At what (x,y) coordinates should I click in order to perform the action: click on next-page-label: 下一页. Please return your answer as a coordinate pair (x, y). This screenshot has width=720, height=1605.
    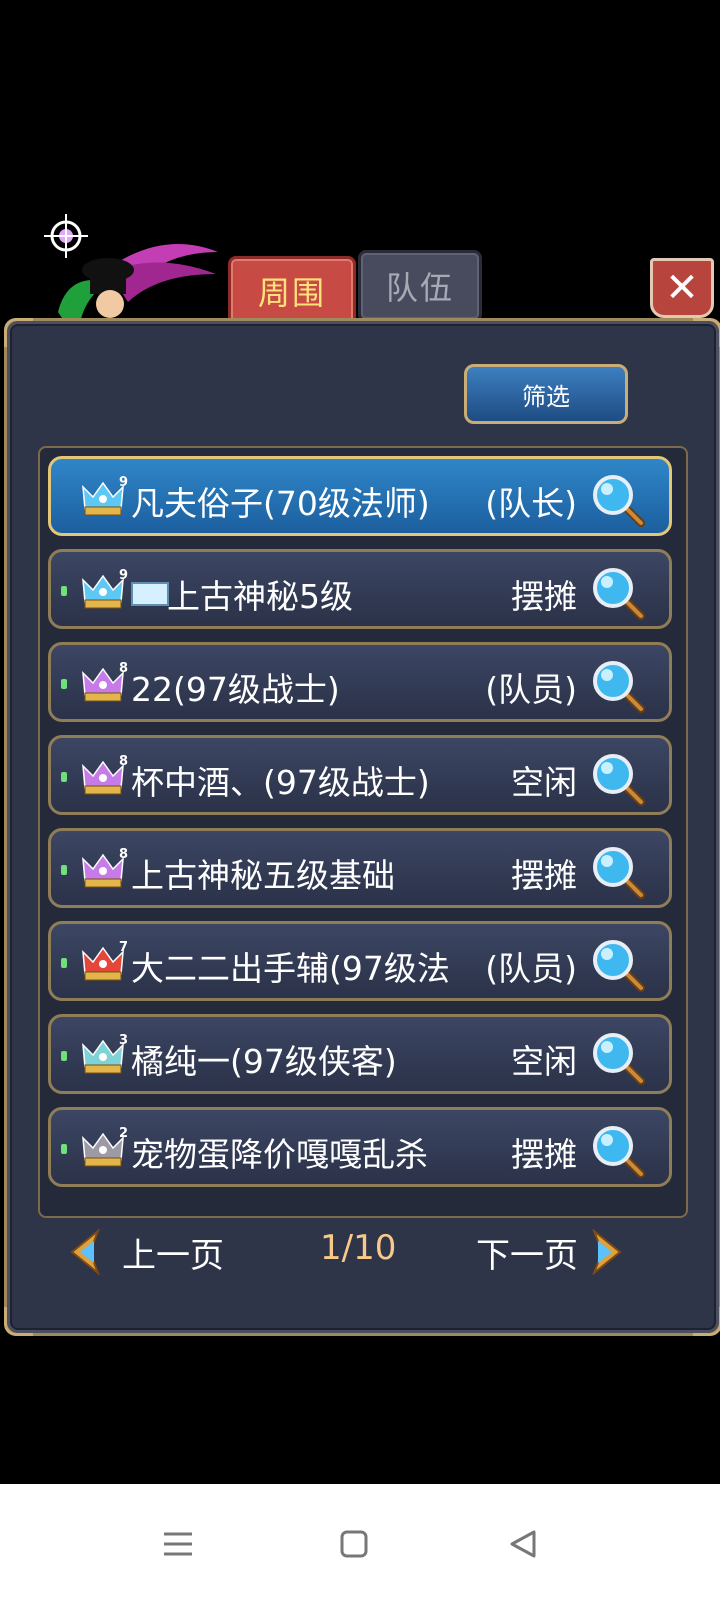
    Looking at the image, I should click on (527, 1255).